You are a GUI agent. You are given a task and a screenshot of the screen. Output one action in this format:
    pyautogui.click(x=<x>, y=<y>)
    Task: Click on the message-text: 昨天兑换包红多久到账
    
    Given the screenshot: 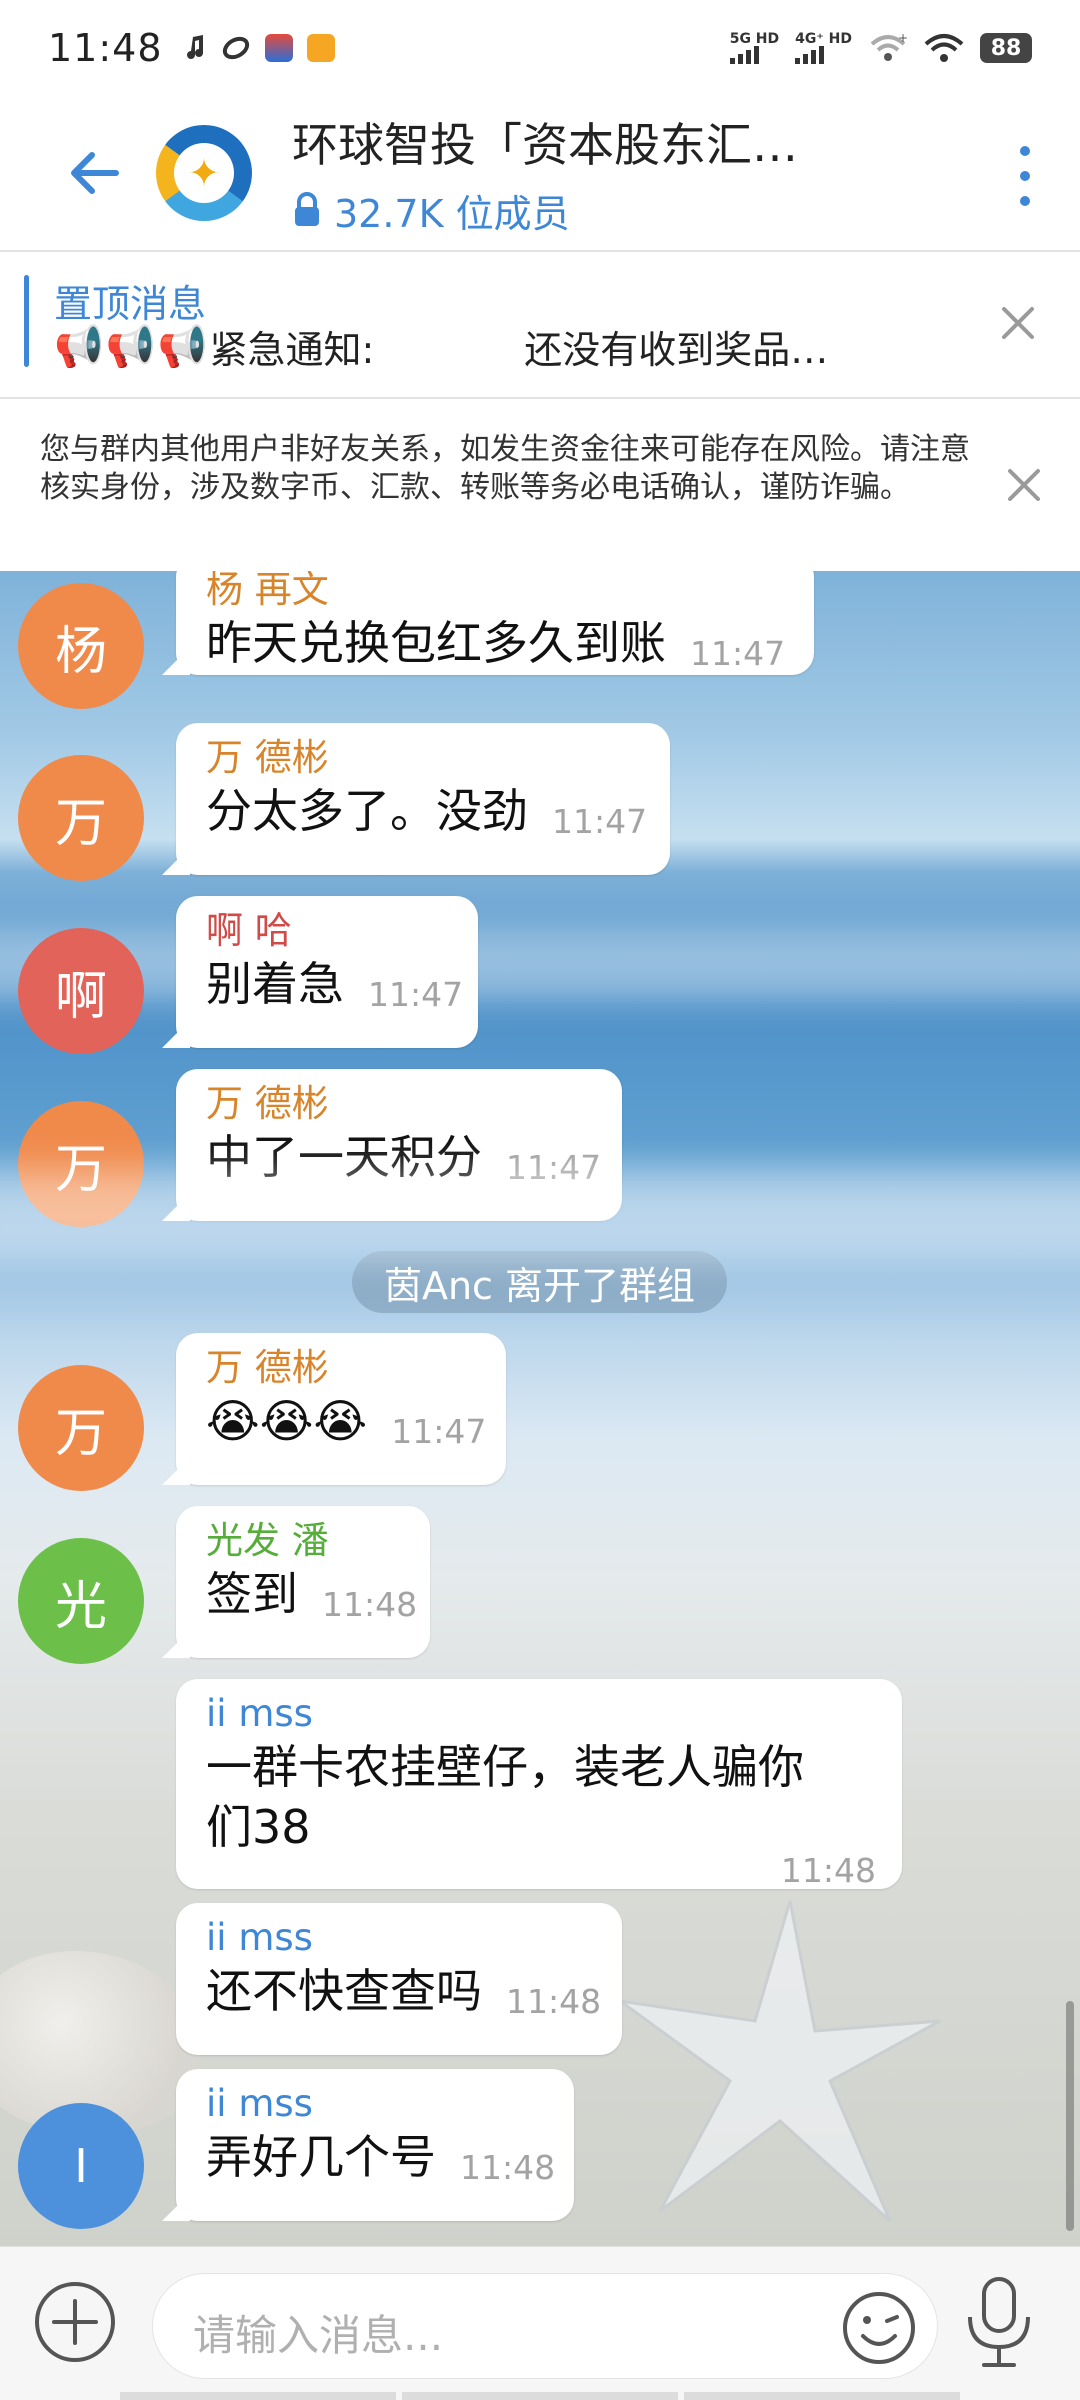 What is the action you would take?
    pyautogui.click(x=436, y=643)
    